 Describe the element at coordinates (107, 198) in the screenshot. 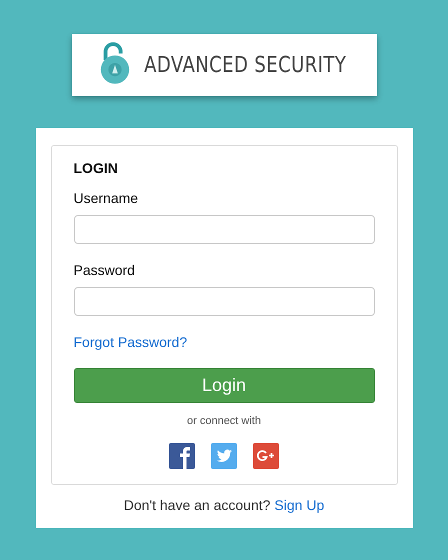

I see `field-label: Username` at that location.